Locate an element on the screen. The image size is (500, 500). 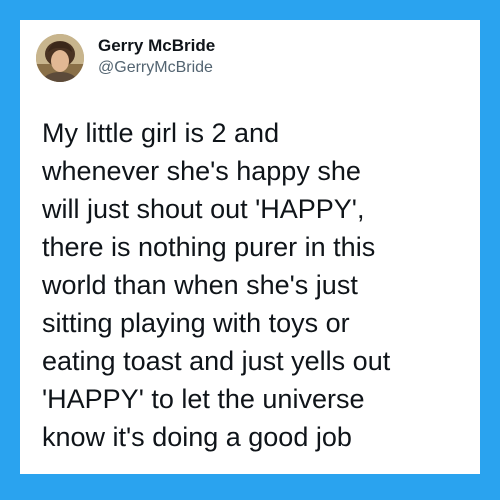
tweet-text-line: will just shout out 'HAPPY', is located at coordinates (203, 209).